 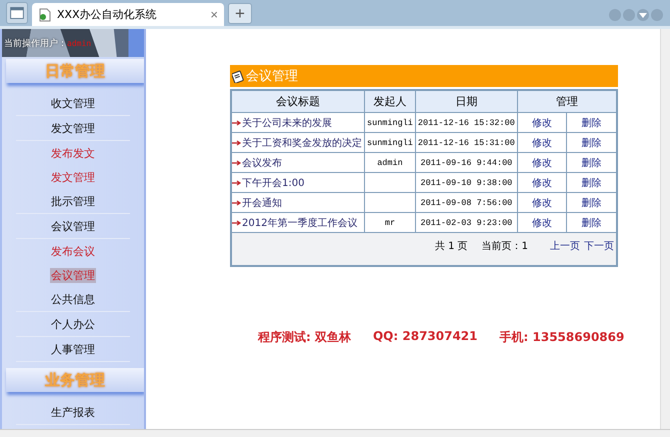 I want to click on navigation-icon, so click(x=636, y=15).